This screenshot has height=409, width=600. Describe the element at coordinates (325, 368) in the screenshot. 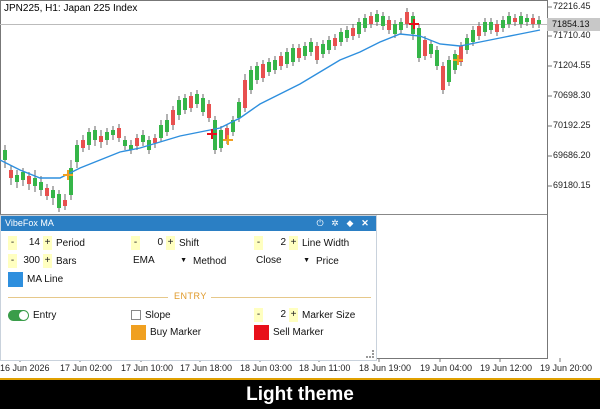

I see `time-axis-label: 18 Jun 11:00` at that location.